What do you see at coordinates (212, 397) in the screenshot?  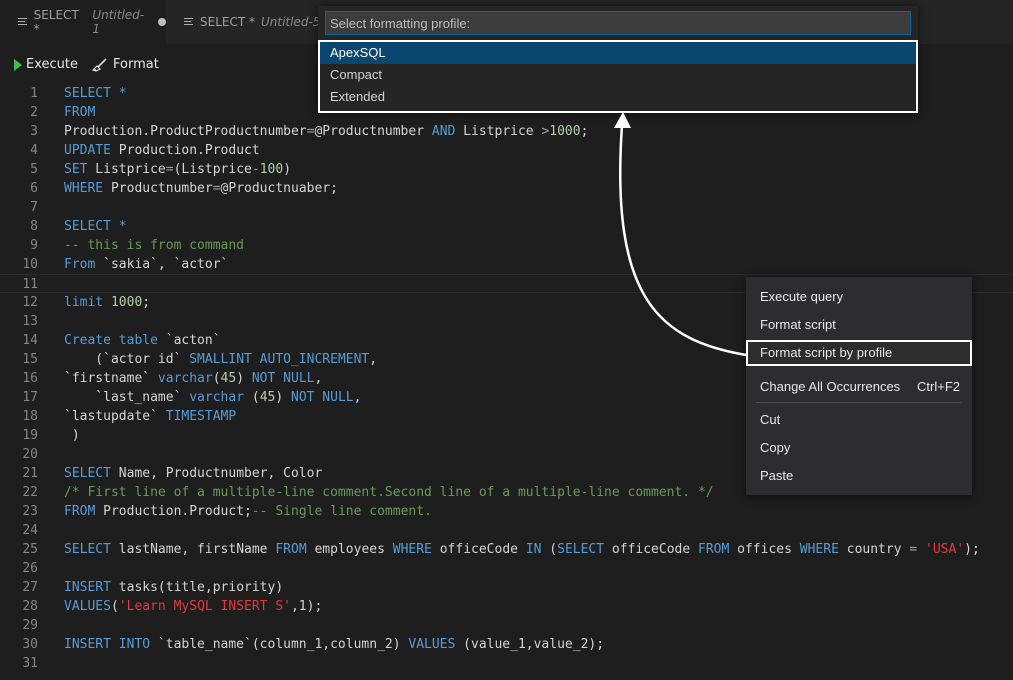 I see `code-text: `last_name` varchar (45) NOT NULL,` at bounding box center [212, 397].